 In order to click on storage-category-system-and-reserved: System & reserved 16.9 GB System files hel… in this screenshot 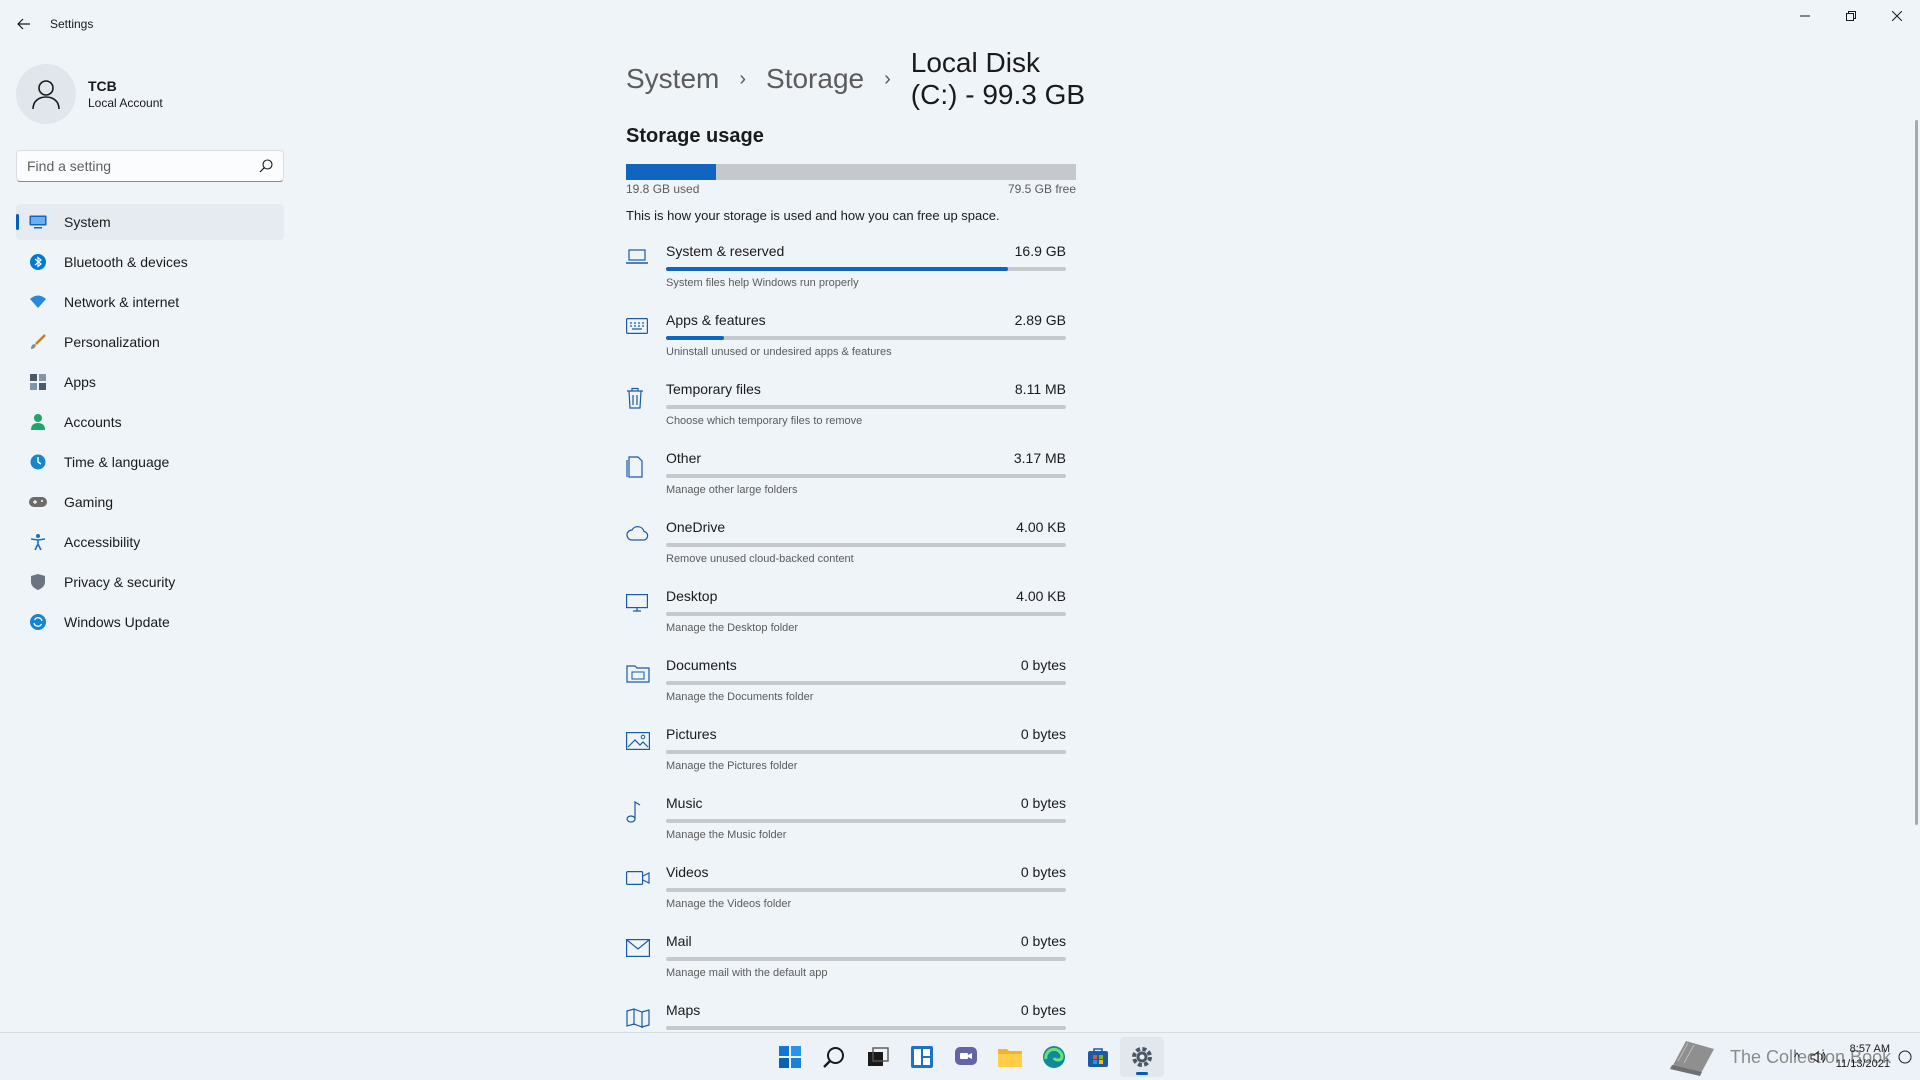, I will do `click(856, 267)`.